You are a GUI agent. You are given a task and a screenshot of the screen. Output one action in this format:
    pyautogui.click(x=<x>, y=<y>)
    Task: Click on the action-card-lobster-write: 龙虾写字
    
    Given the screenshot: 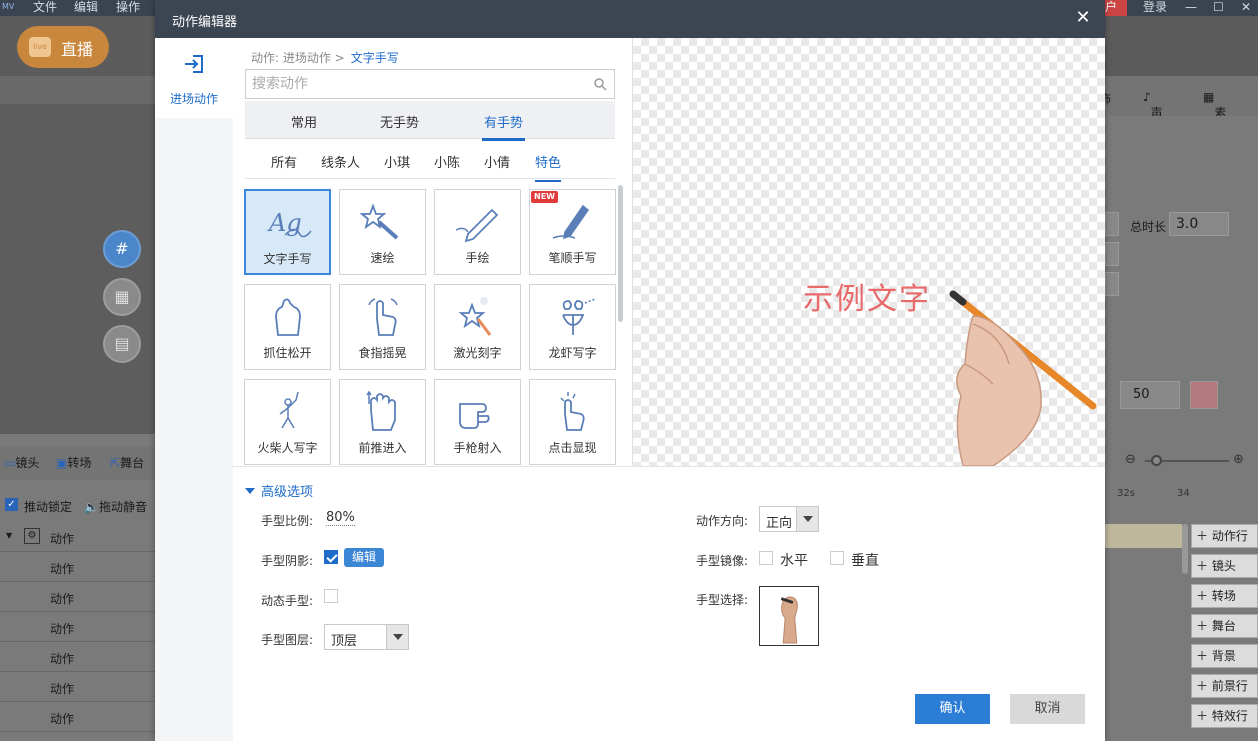 What is the action you would take?
    pyautogui.click(x=572, y=327)
    